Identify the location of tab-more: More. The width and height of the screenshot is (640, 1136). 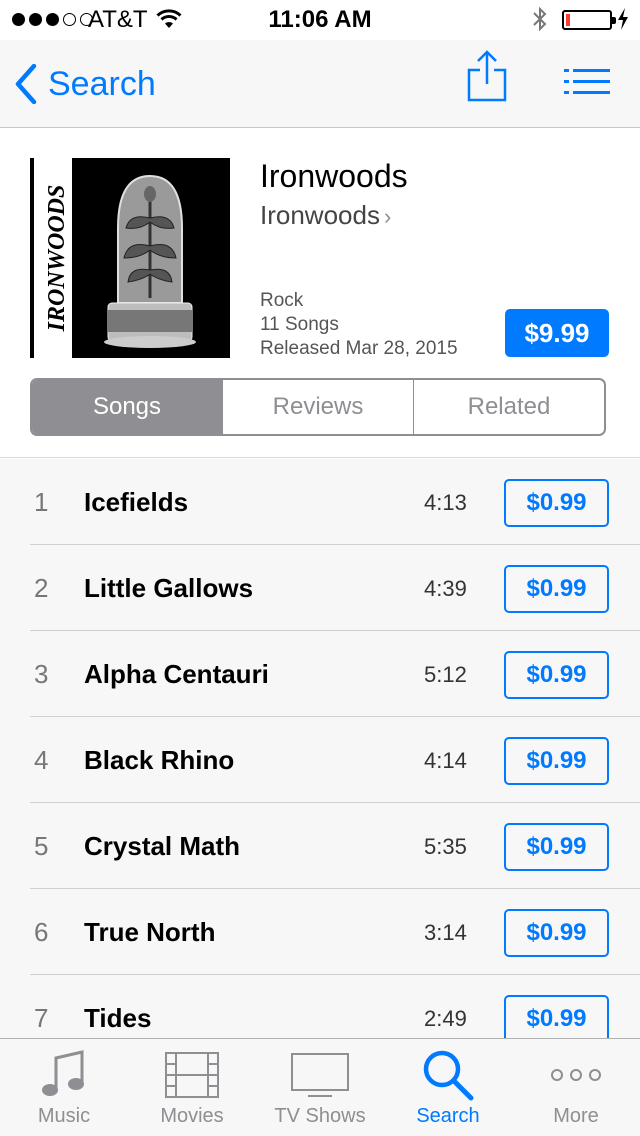
(576, 1087).